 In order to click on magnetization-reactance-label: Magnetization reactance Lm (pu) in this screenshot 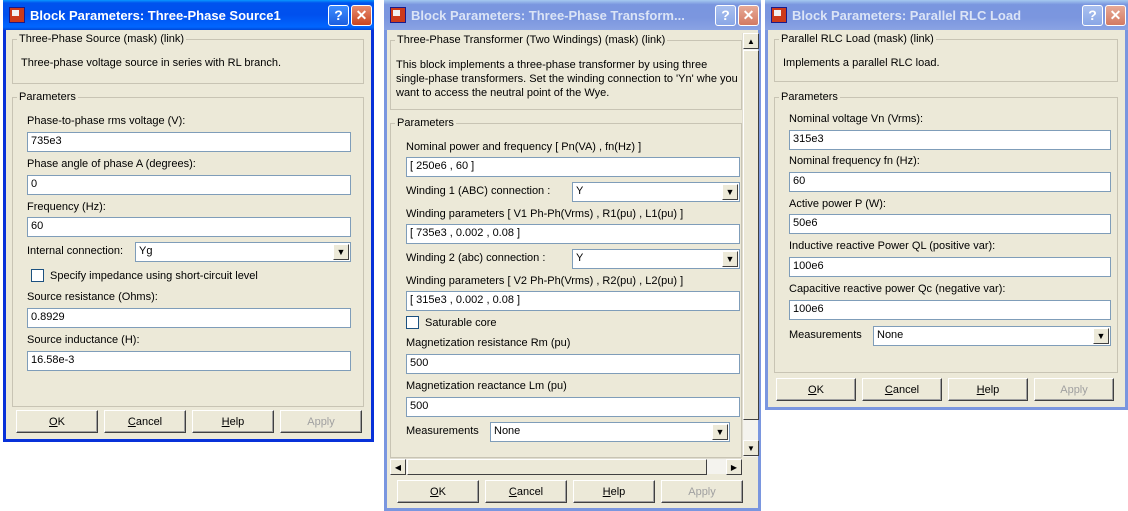, I will do `click(486, 386)`.